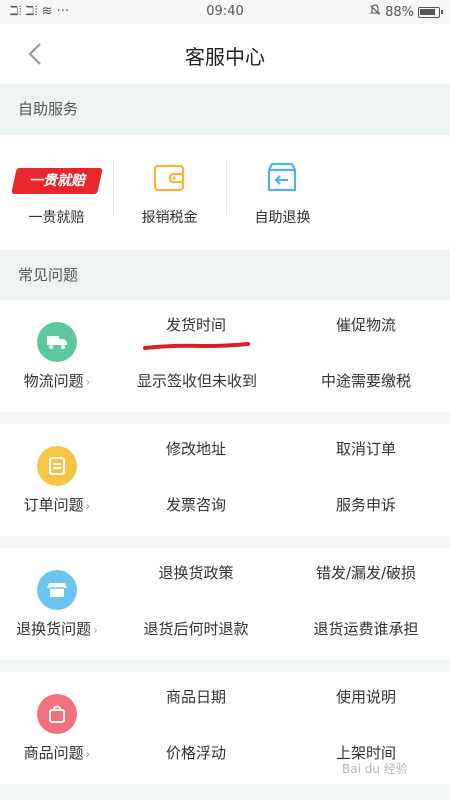 Image resolution: width=450 pixels, height=800 pixels. I want to click on faq-question: 退货运费谁承担, so click(366, 628).